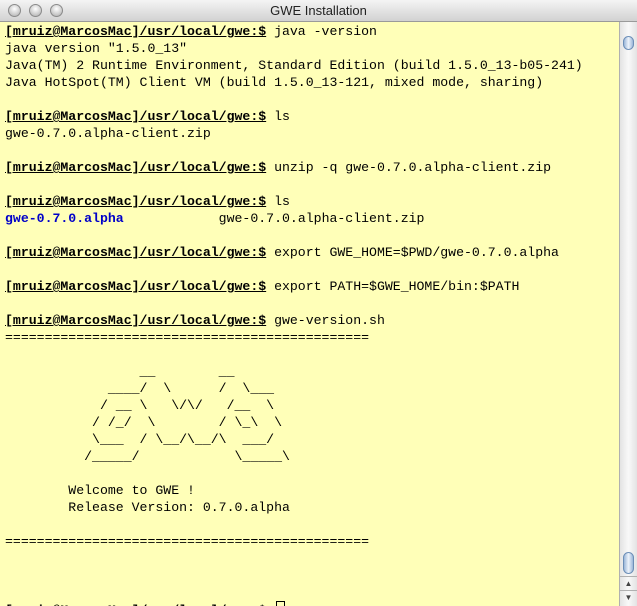 This screenshot has height=606, width=637. Describe the element at coordinates (100, 490) in the screenshot. I see `line-text: Welcome to GWE !` at that location.